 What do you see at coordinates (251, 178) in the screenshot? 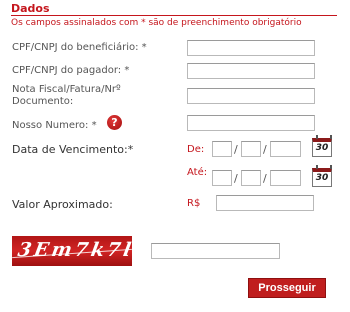
I see `date-to-month-input` at bounding box center [251, 178].